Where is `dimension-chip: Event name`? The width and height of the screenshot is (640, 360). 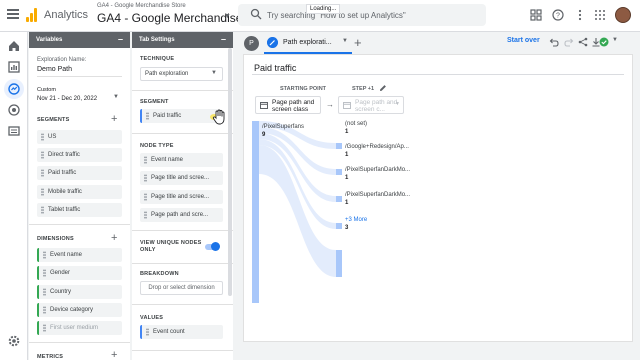
dimension-chip: Event name is located at coordinates (79, 255).